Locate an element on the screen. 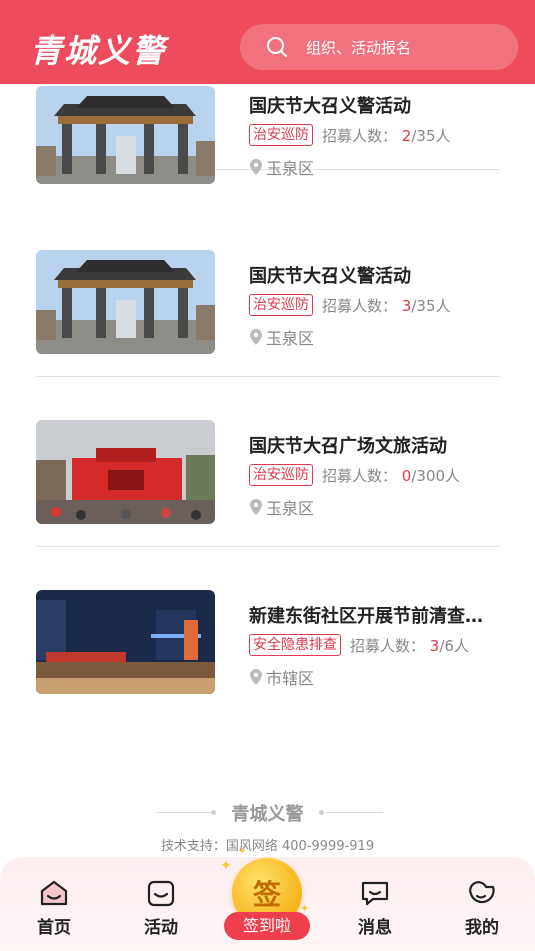 Image resolution: width=535 pixels, height=951 pixels. sign-in-label: 签到啦 is located at coordinates (267, 926).